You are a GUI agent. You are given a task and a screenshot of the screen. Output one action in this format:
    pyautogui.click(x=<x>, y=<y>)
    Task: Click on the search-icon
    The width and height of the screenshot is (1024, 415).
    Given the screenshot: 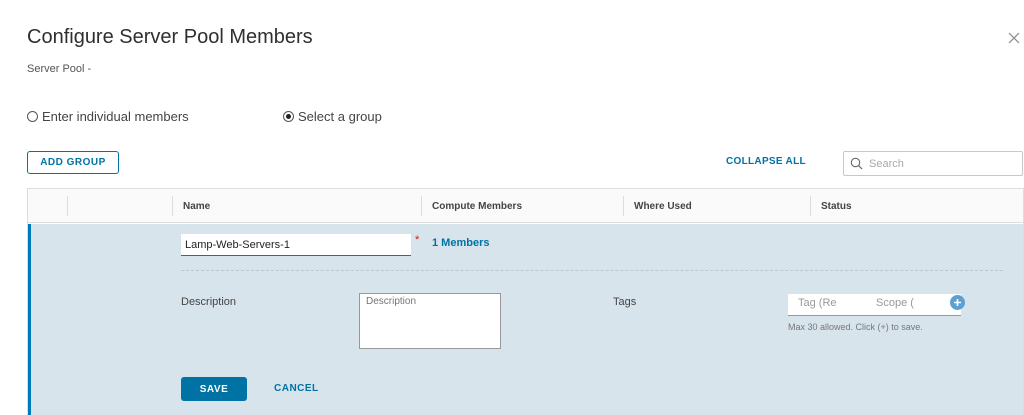 What is the action you would take?
    pyautogui.click(x=856, y=163)
    